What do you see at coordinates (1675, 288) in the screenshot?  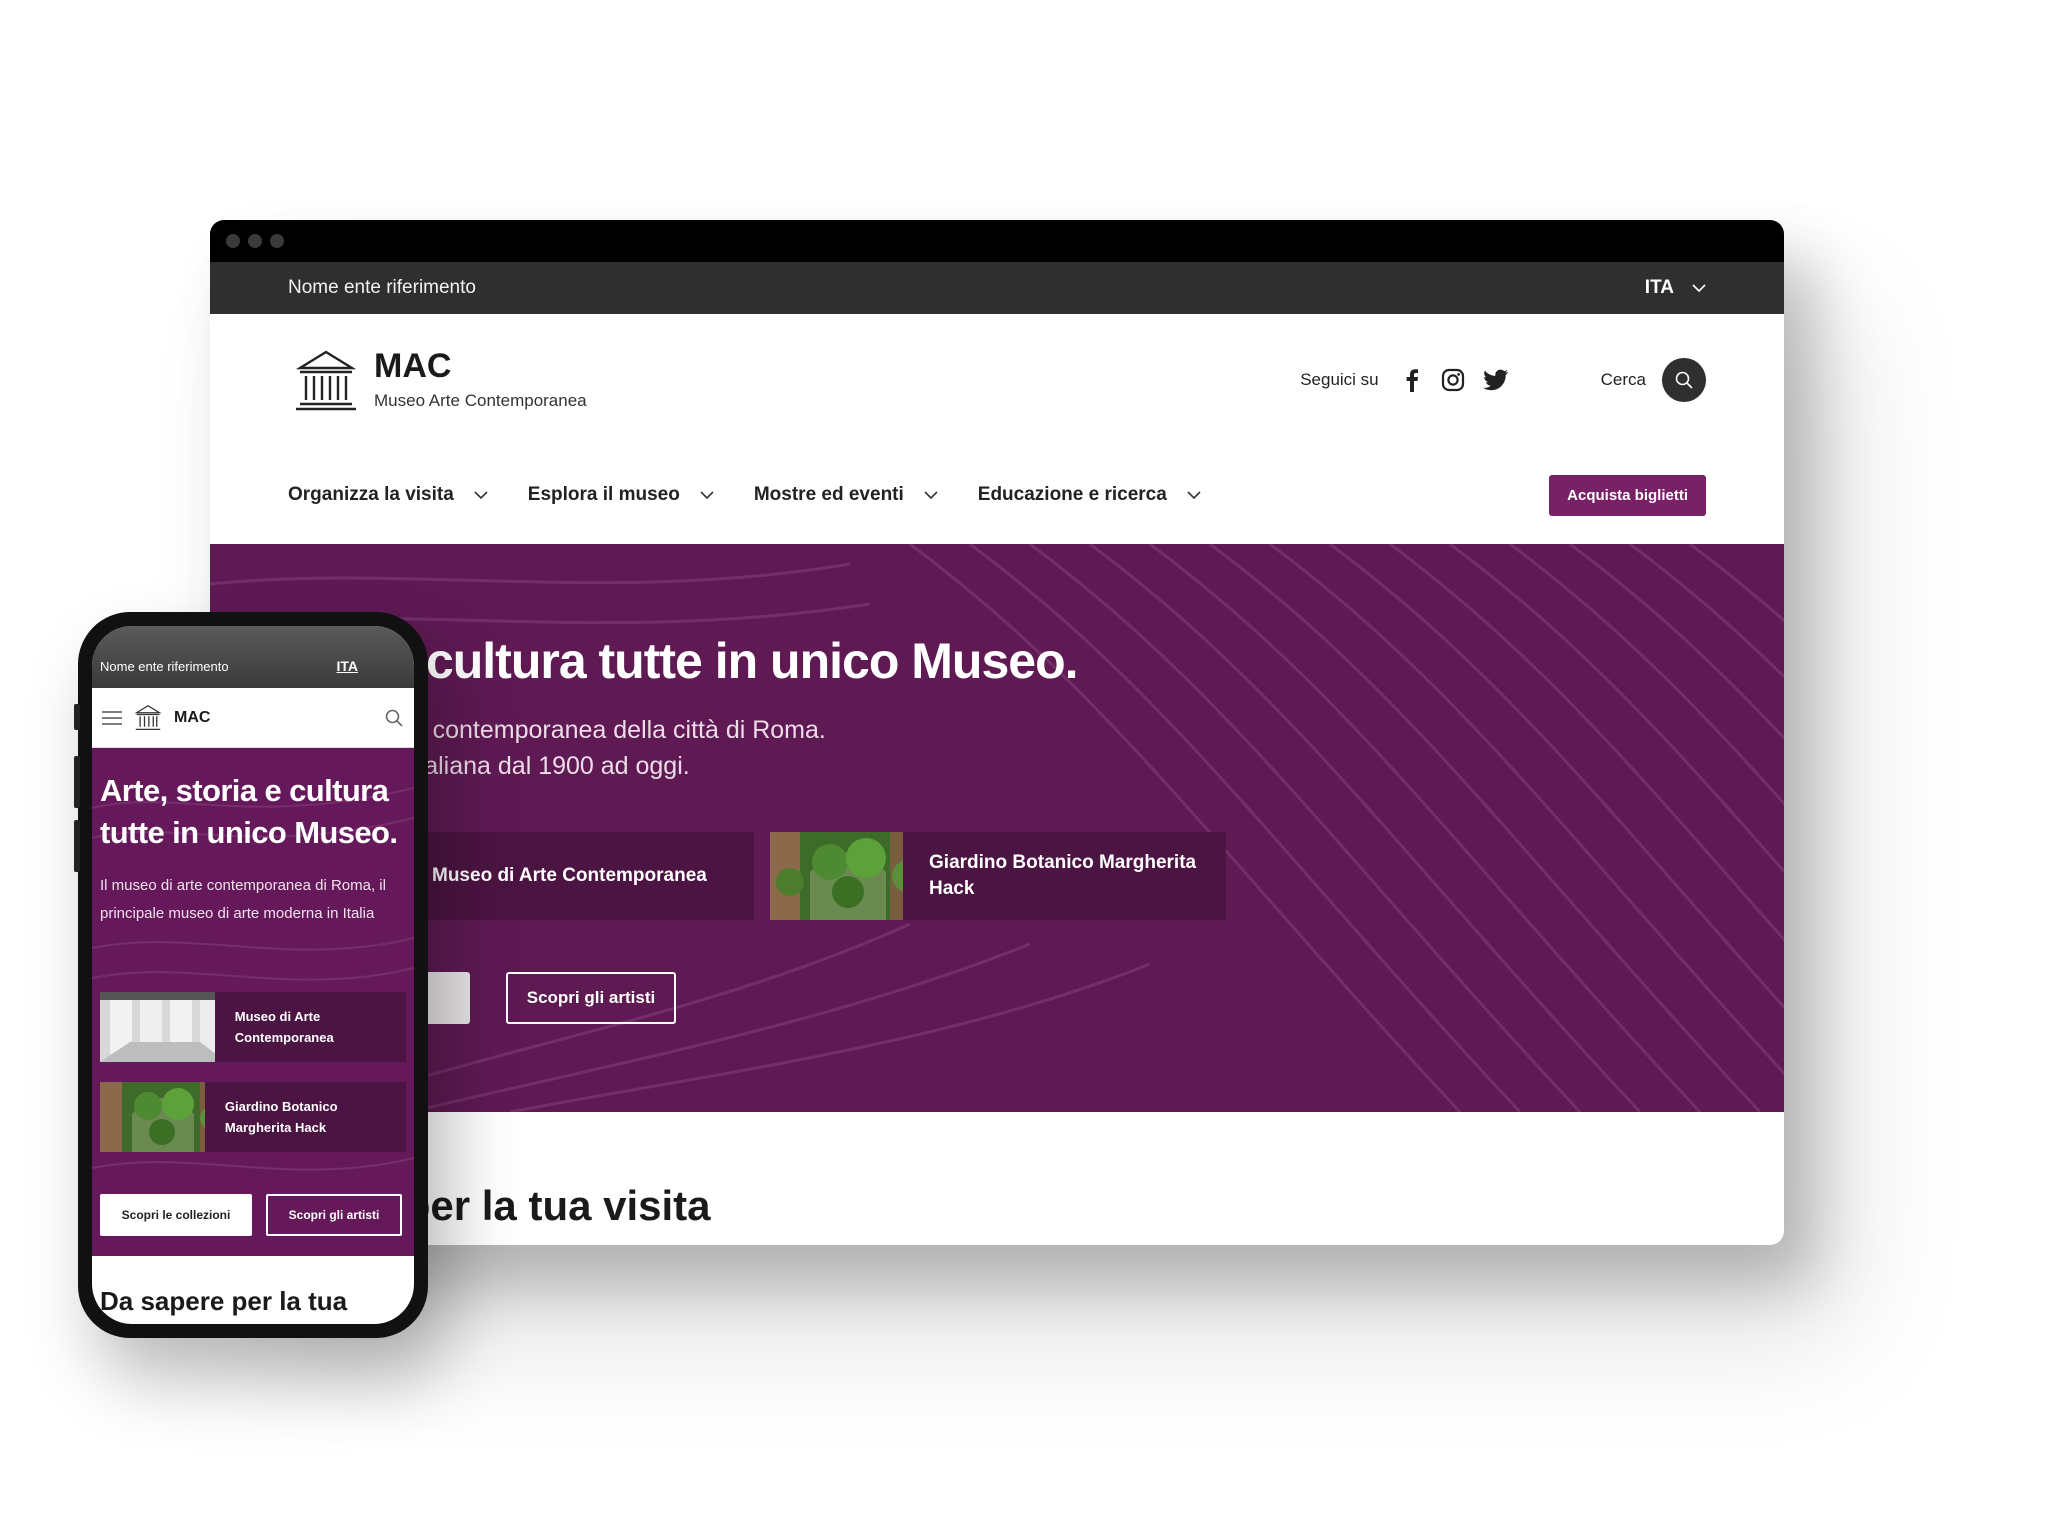 I see `language-selector: ITA` at bounding box center [1675, 288].